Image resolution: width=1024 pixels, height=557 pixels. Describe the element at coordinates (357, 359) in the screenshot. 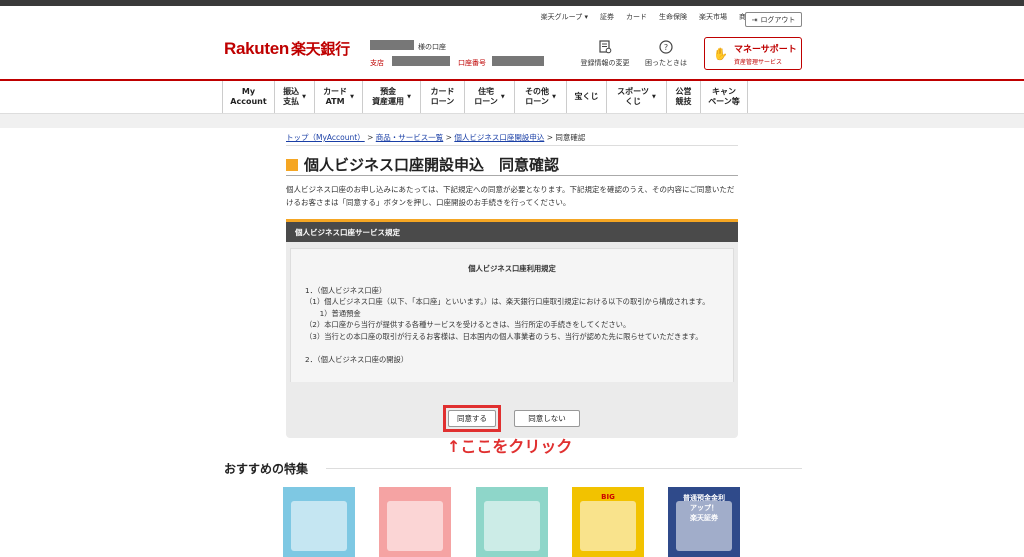

I see `terms-line: 2．（個人ビジネス口座の開設）` at that location.